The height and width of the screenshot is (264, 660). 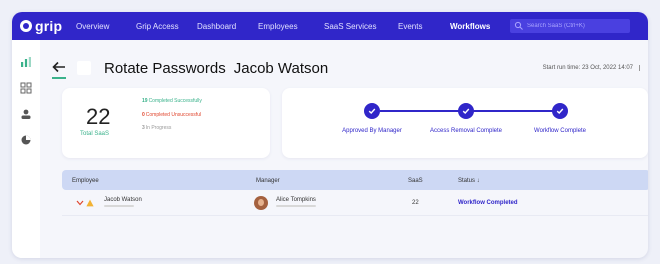 I want to click on logo-text: grip, so click(x=49, y=26).